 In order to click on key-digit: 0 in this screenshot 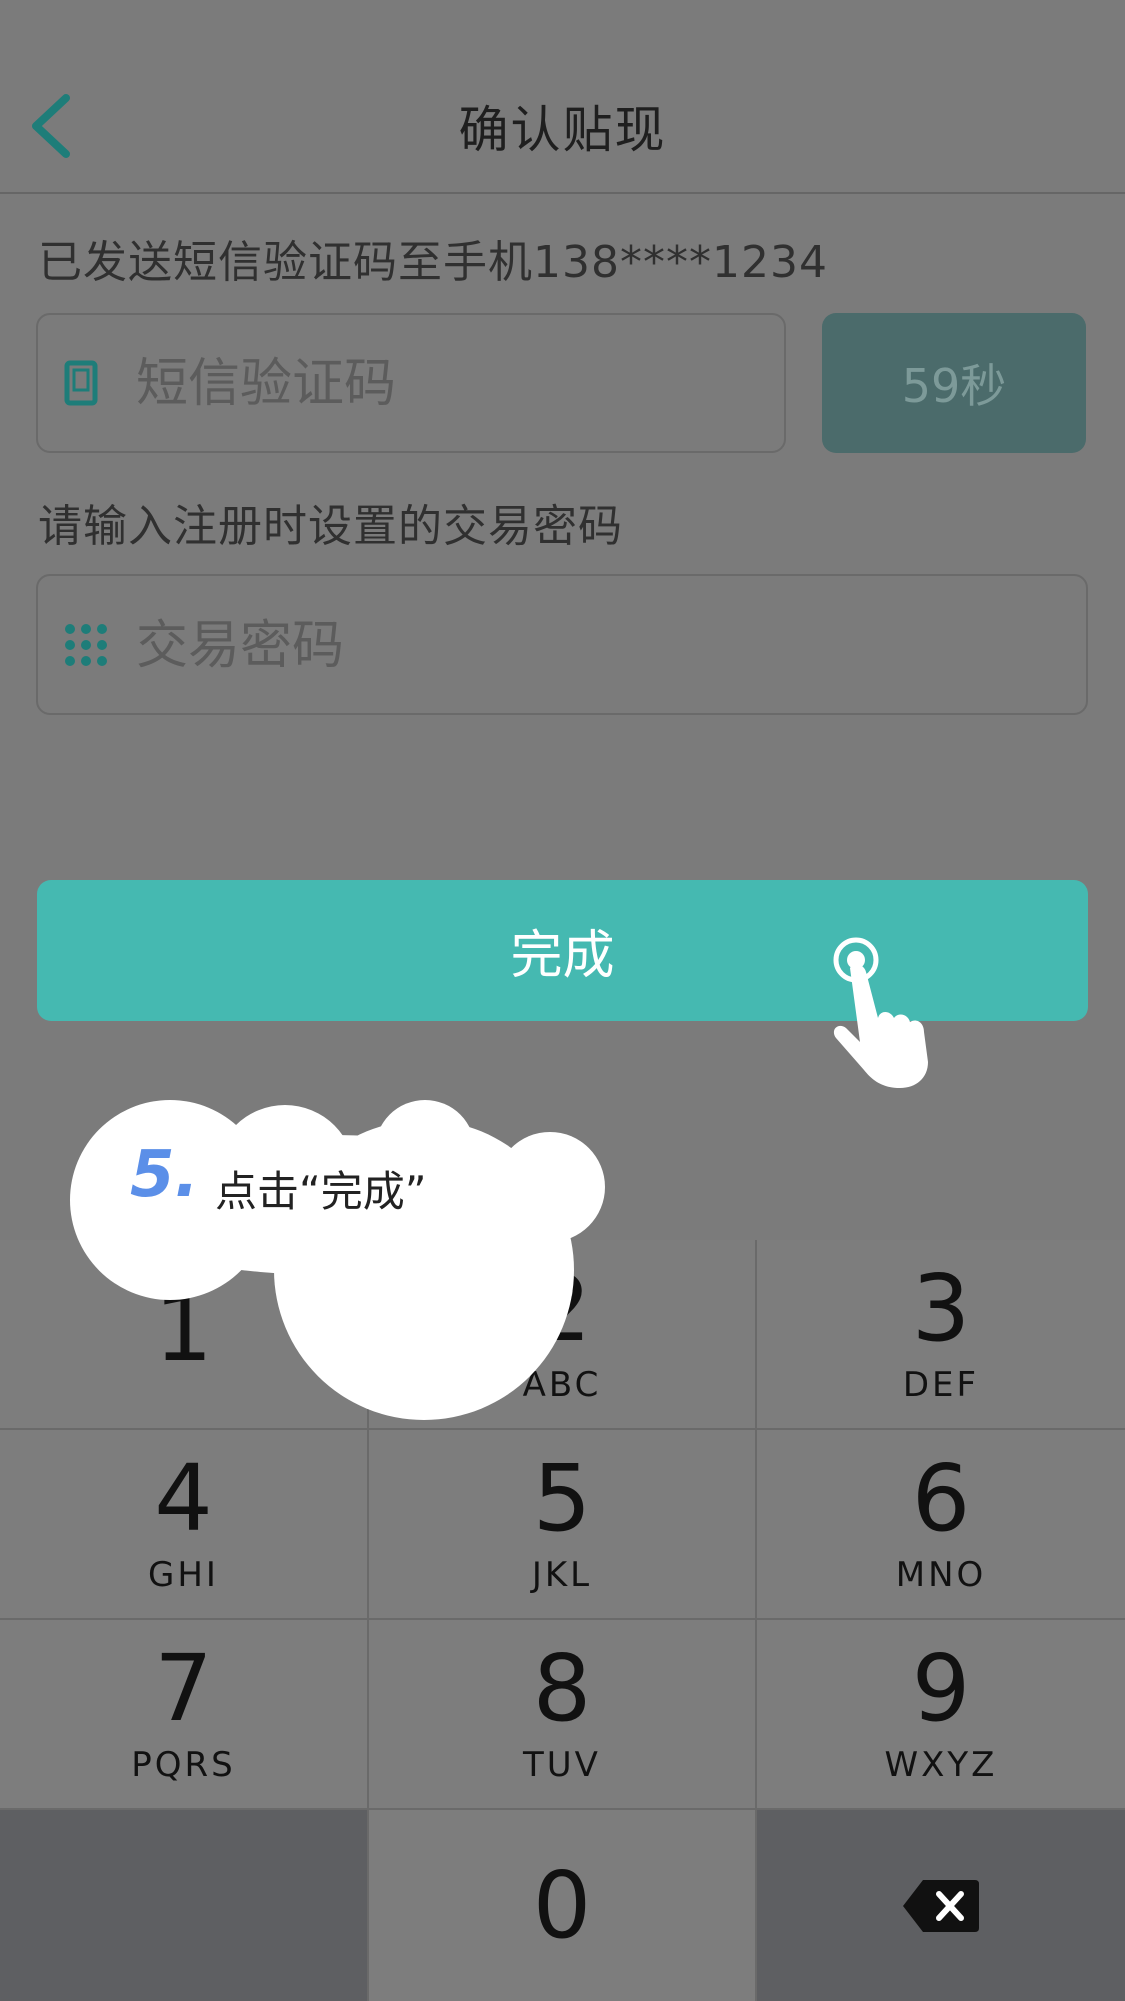, I will do `click(562, 1905)`.